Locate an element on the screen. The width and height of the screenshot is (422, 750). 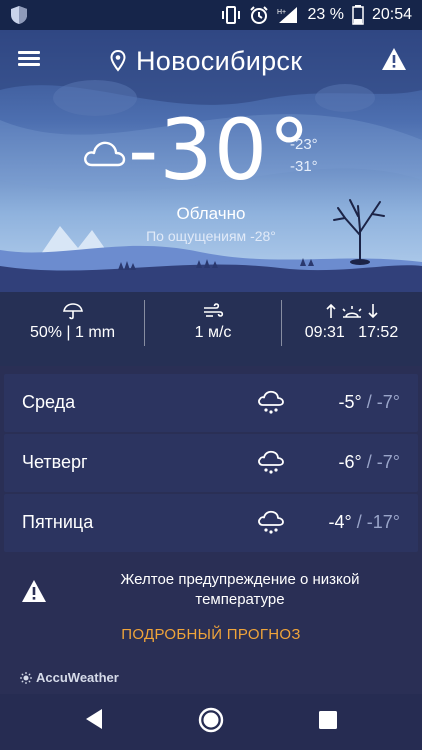
sunrise-sunset-icon is located at coordinates (351, 311).